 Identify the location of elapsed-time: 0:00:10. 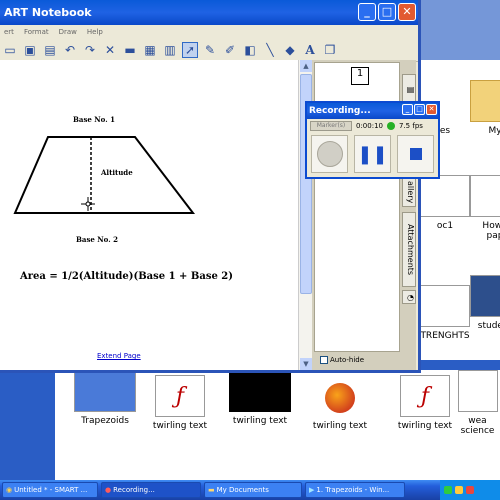
(369, 126).